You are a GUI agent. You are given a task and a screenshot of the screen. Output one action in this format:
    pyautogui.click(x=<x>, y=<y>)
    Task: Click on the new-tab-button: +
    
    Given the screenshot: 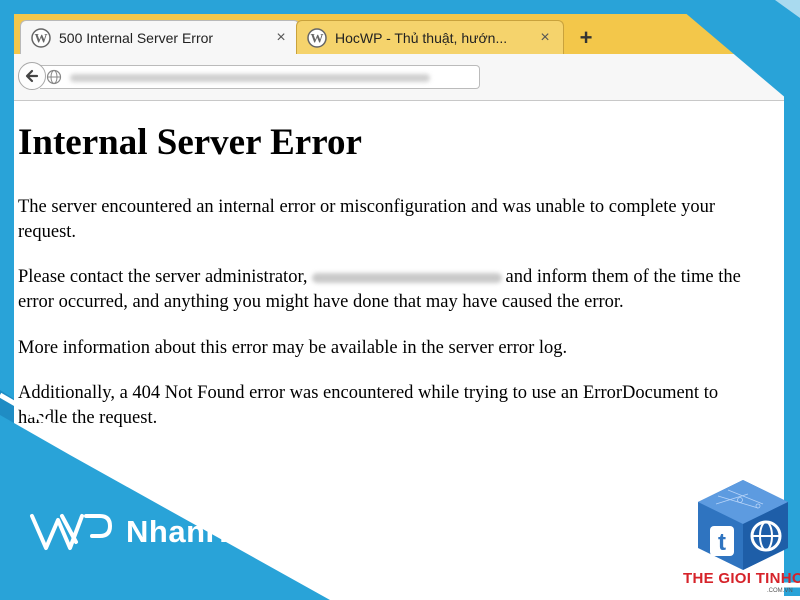 What is the action you would take?
    pyautogui.click(x=586, y=38)
    